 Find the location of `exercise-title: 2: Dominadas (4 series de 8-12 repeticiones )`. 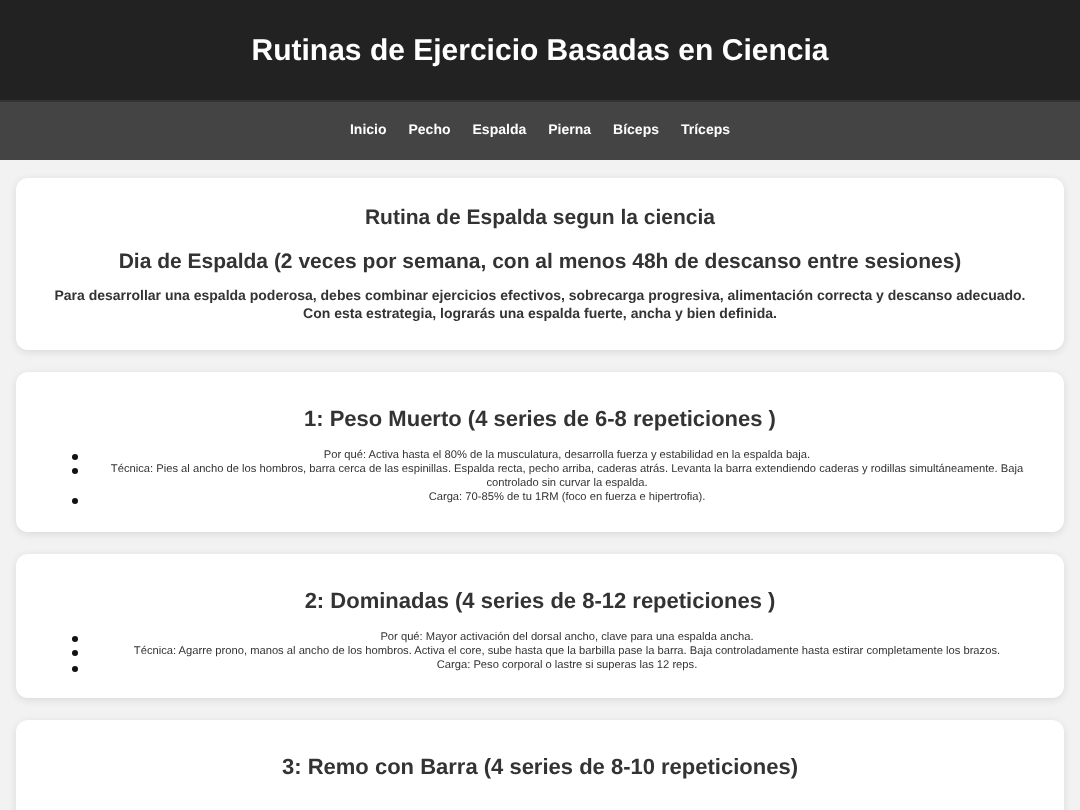

exercise-title: 2: Dominadas (4 series de 8-12 repeticiones ) is located at coordinates (540, 601).